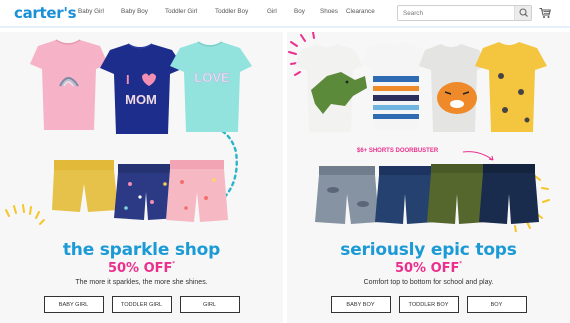 The image size is (570, 323). Describe the element at coordinates (45, 13) in the screenshot. I see `carters-logo: carter's` at that location.